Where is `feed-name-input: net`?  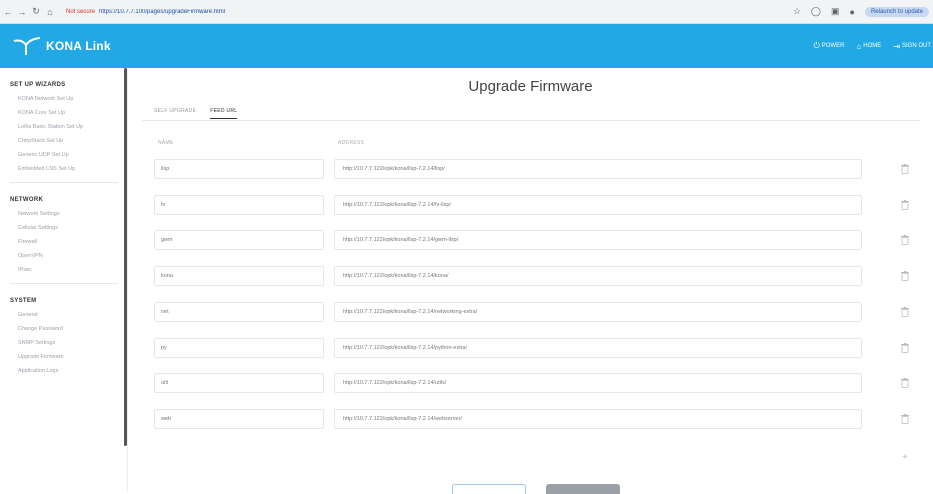
feed-name-input: net is located at coordinates (239, 312).